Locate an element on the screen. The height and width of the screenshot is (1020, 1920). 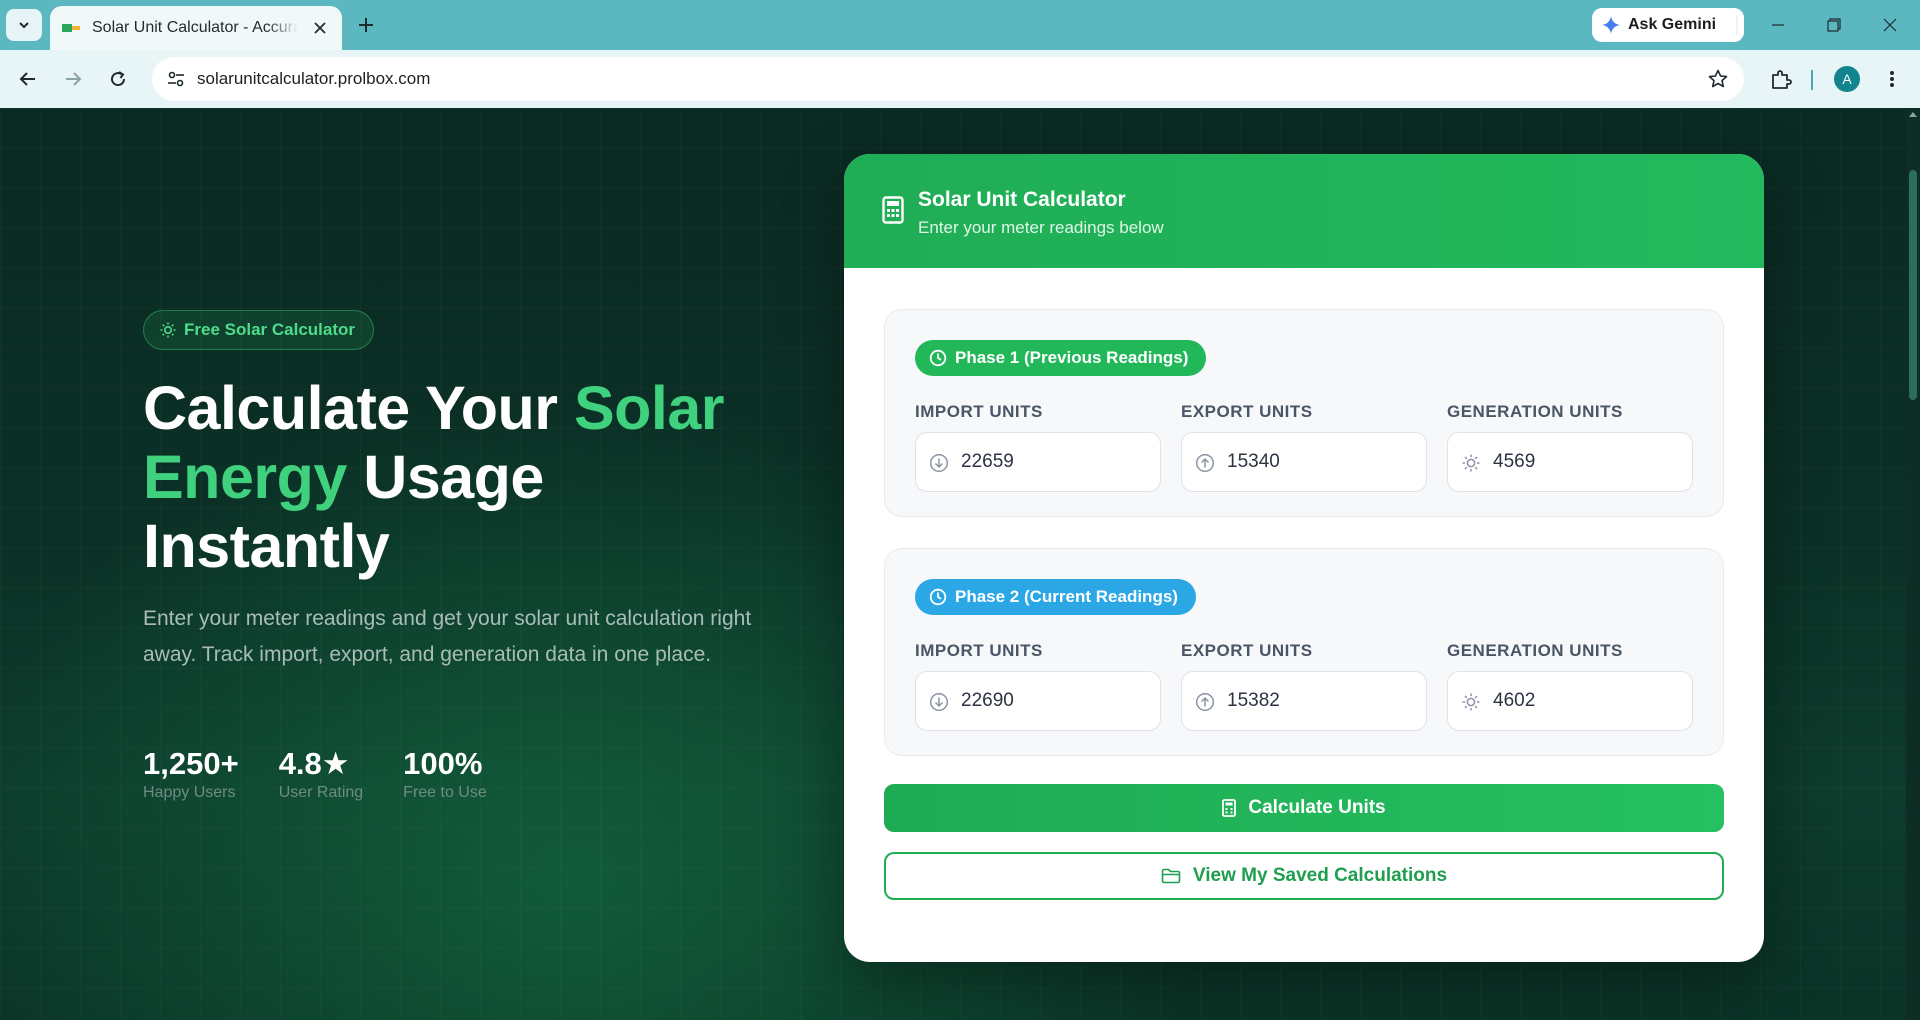
phase-2-import-input: 22690 is located at coordinates (1038, 701).